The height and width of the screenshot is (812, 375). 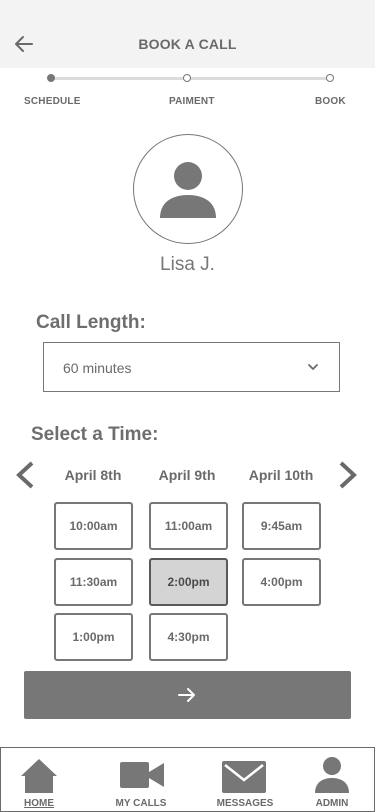 I want to click on tab-label: MESSAGES, so click(x=245, y=803).